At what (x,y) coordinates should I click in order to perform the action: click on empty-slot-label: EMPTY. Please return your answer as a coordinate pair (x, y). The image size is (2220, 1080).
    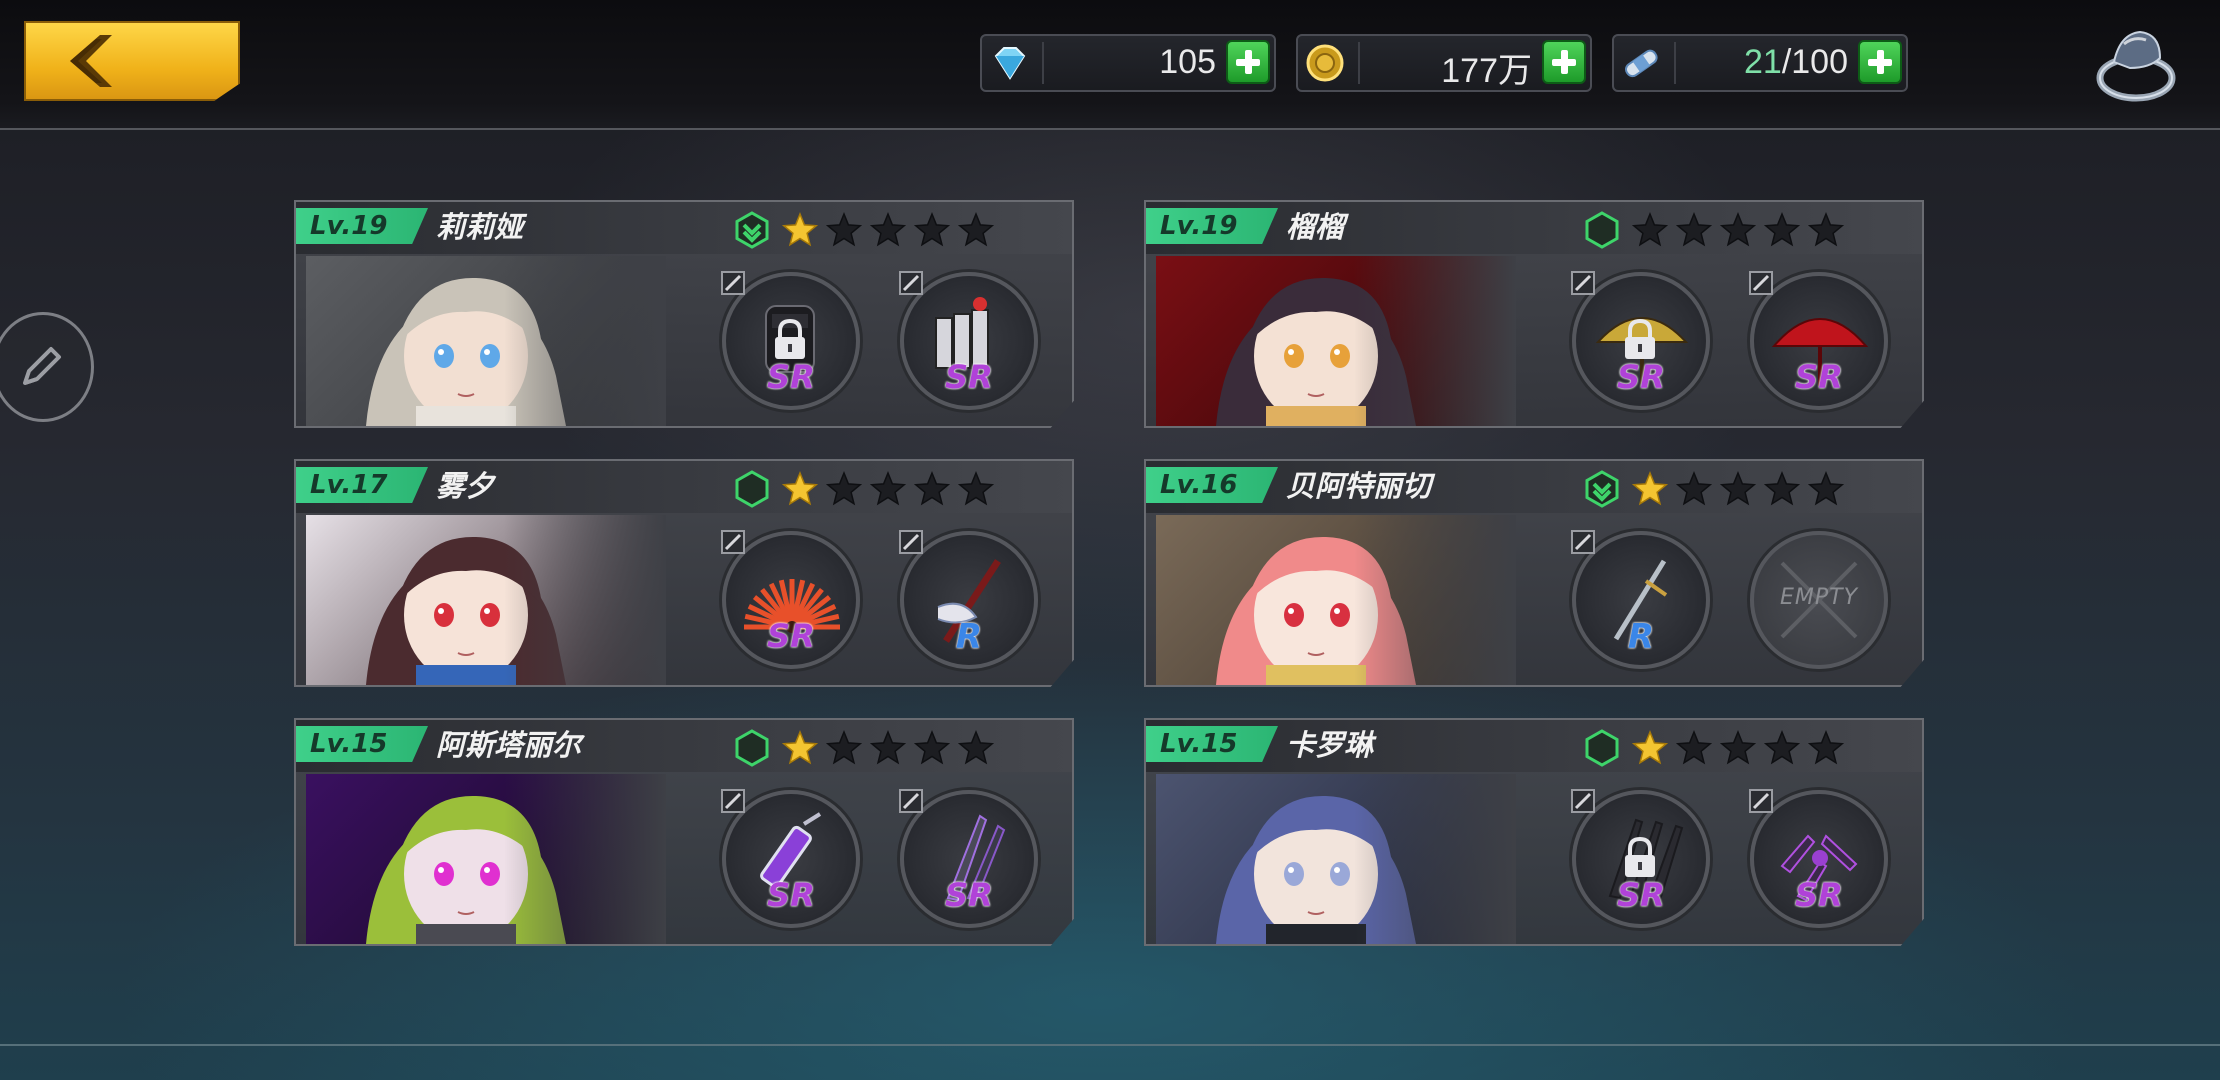
    Looking at the image, I should click on (1819, 597).